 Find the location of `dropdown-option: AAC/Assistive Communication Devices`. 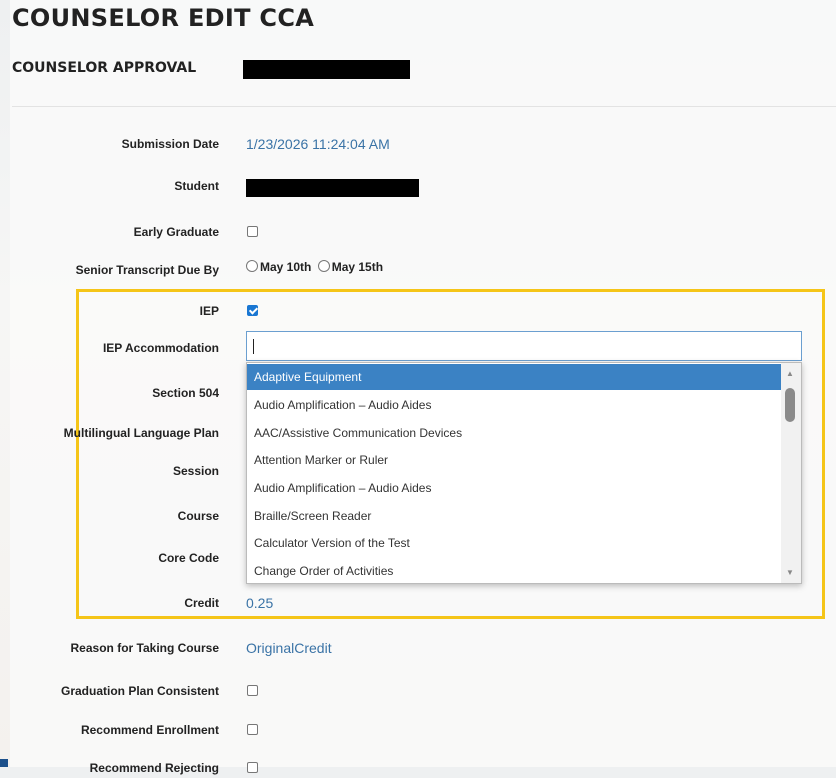

dropdown-option: AAC/Assistive Communication Devices is located at coordinates (514, 433).